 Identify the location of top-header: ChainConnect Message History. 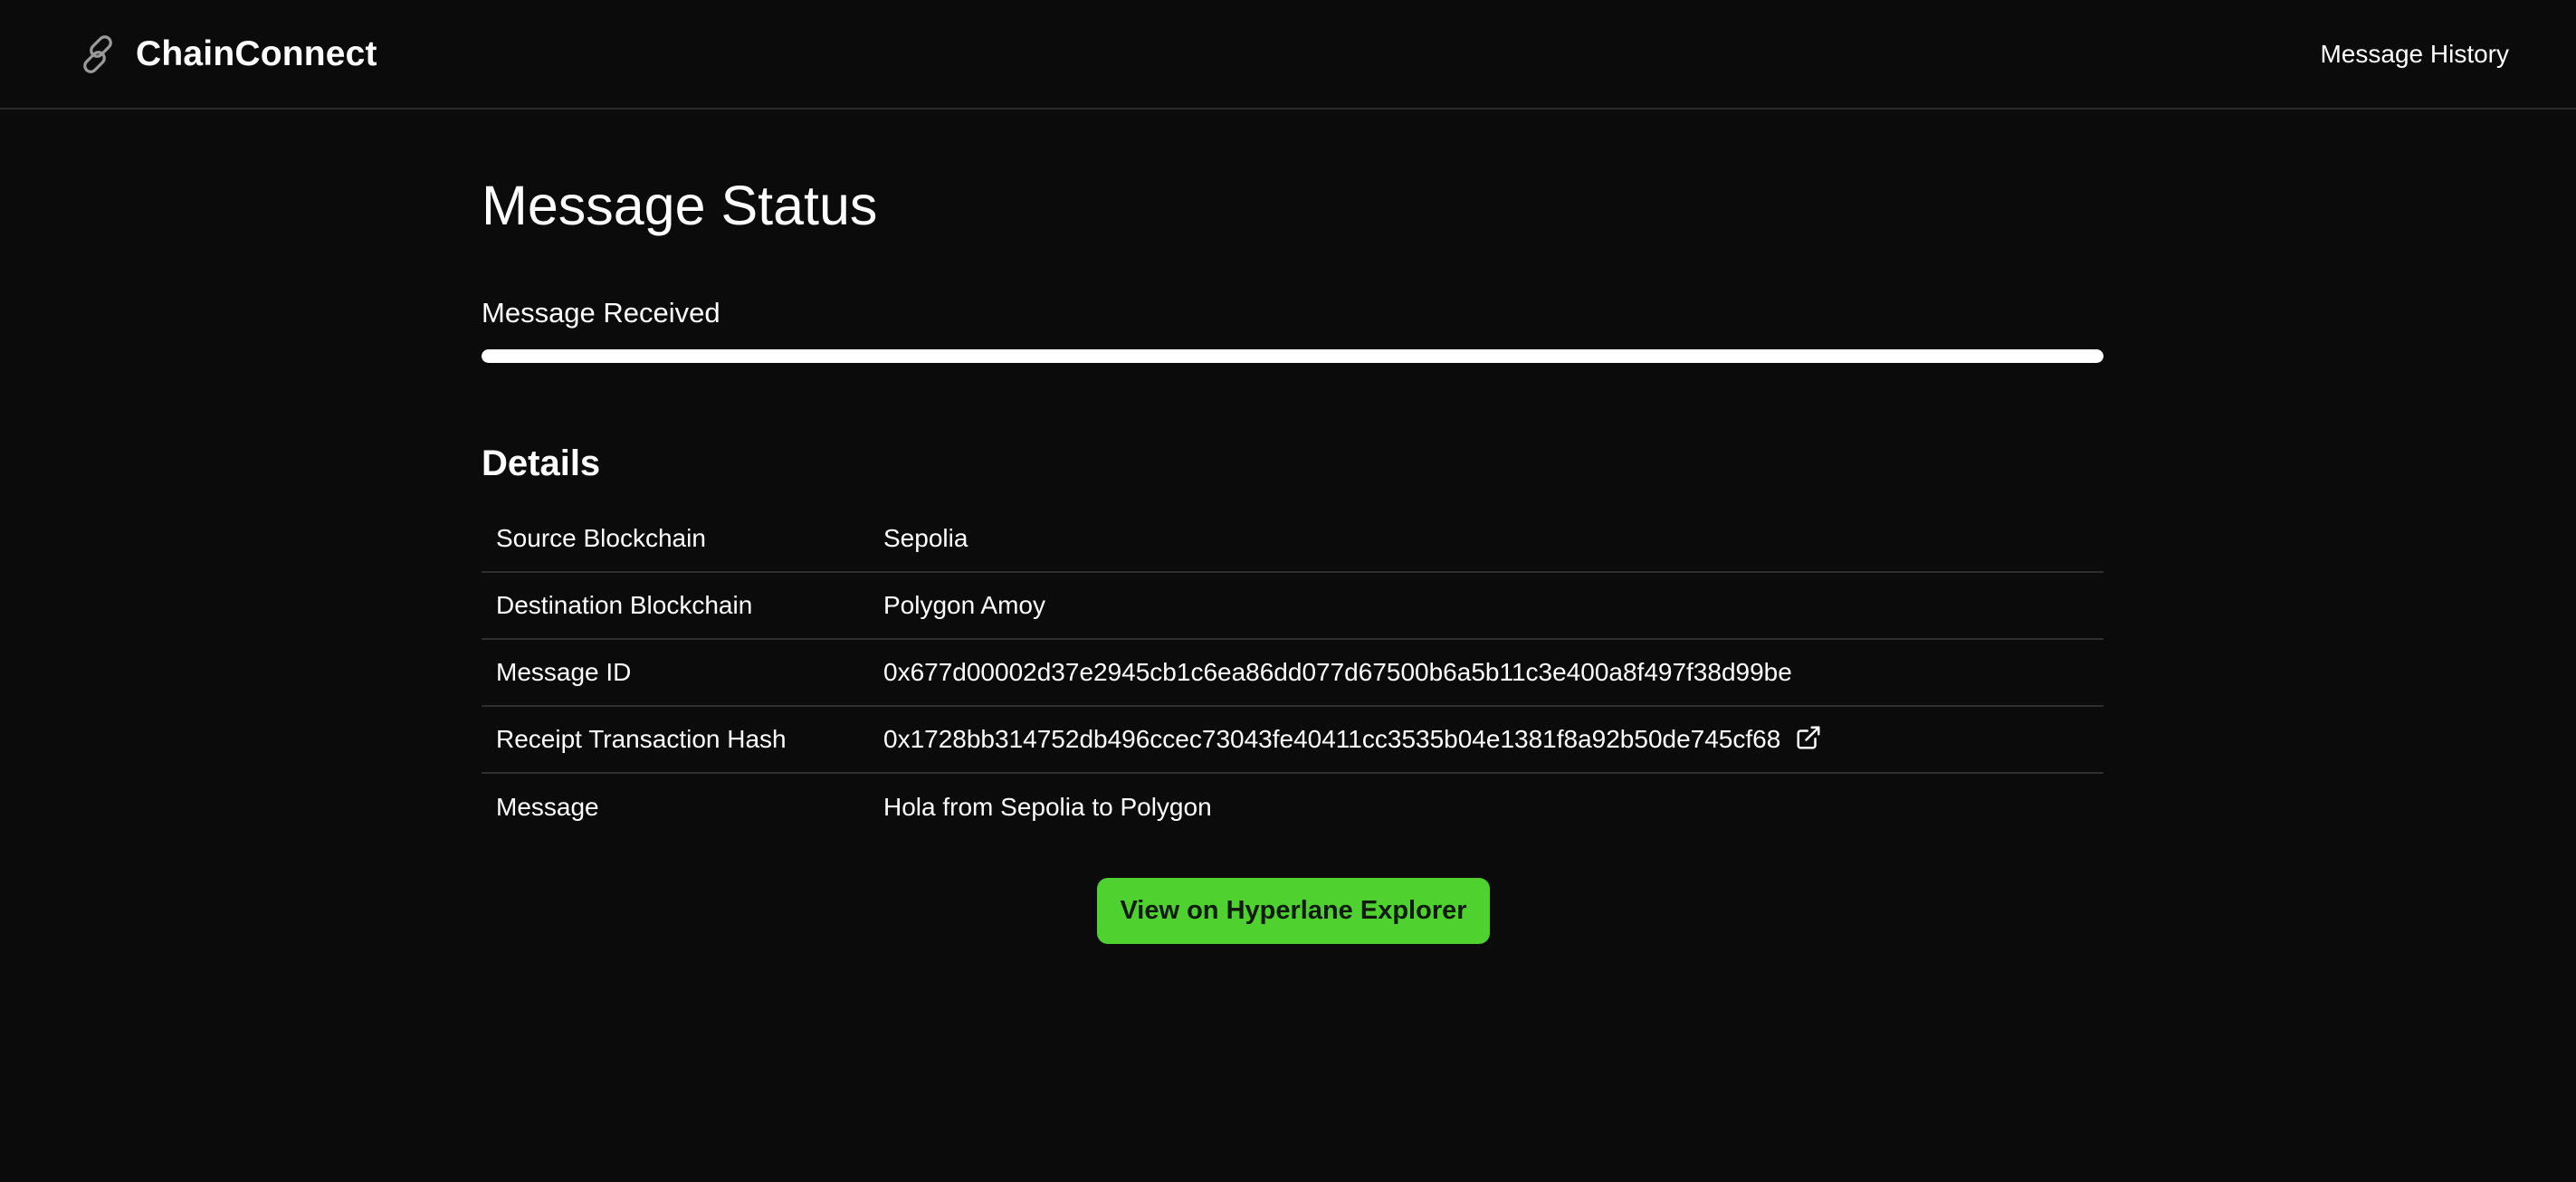
(1288, 55).